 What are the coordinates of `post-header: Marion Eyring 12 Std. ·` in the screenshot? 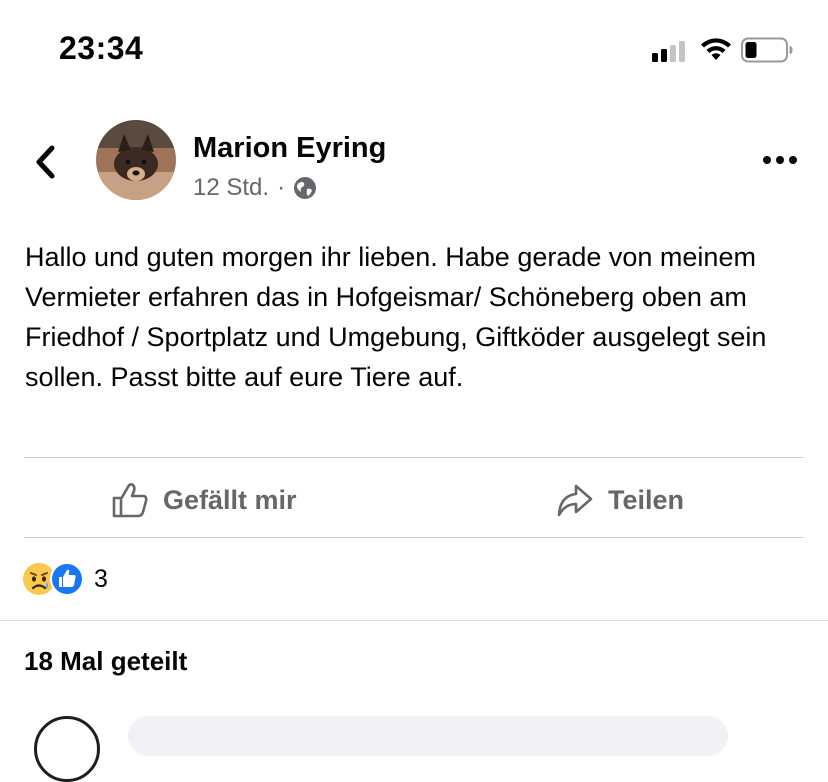 It's located at (414, 162).